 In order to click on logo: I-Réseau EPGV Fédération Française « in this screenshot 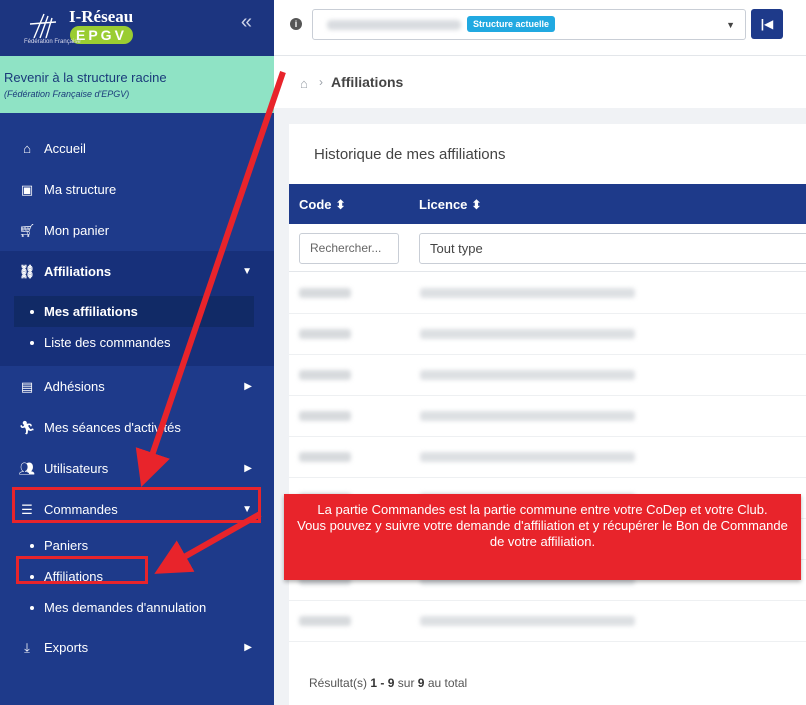, I will do `click(137, 28)`.